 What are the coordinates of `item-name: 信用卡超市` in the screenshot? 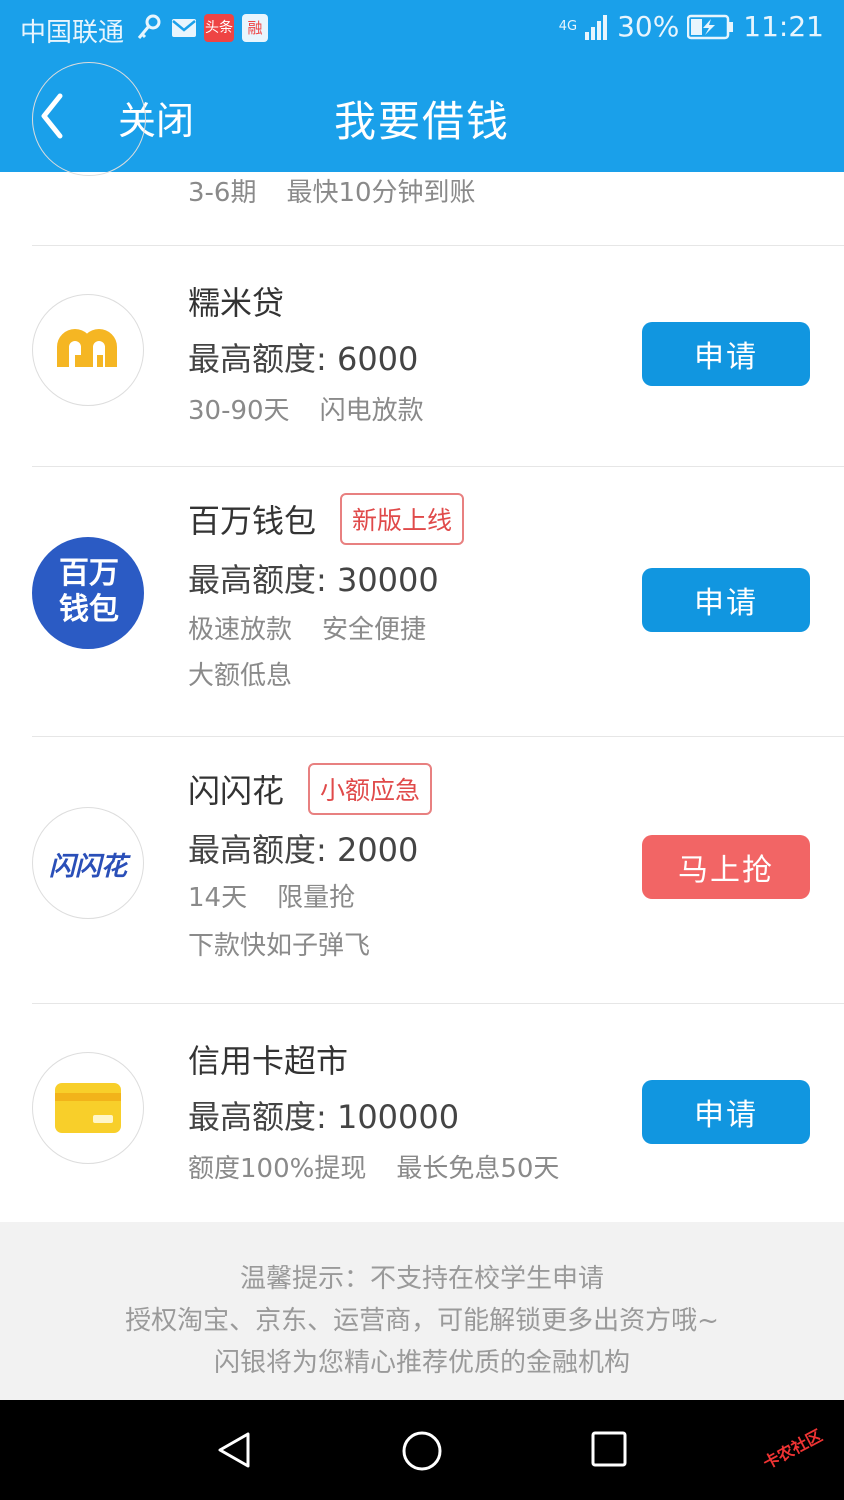 It's located at (268, 1061).